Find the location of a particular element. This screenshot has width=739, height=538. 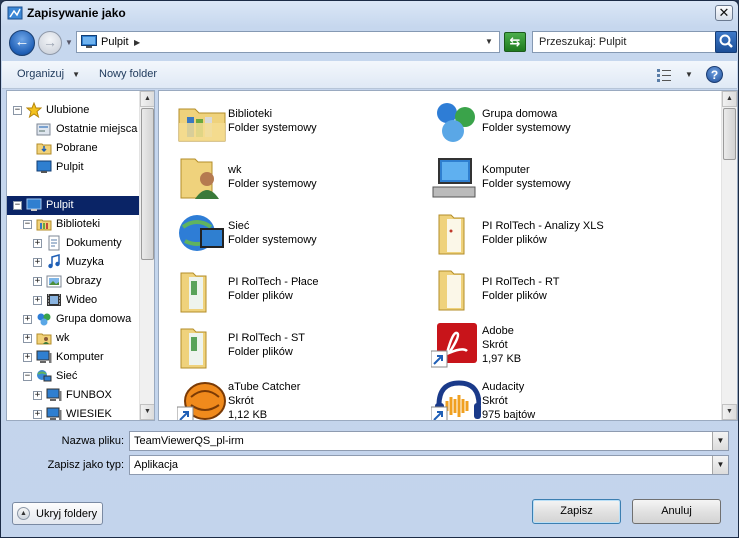

file-item: PI RolTech - ST Folder plików is located at coordinates (274, 342).